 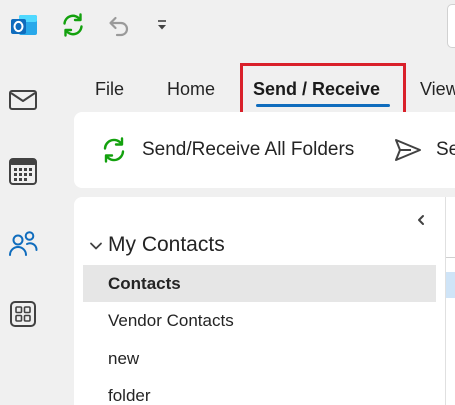 I want to click on send-icon, so click(x=408, y=150).